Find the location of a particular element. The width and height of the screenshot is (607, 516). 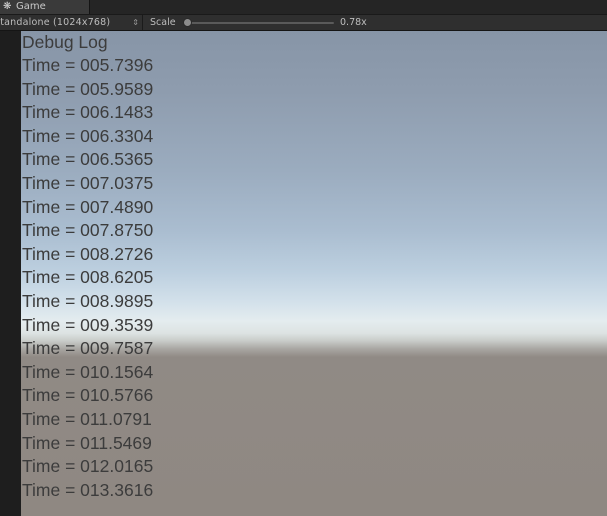

debug-log-line: Time = 007.8750 is located at coordinates (88, 230).